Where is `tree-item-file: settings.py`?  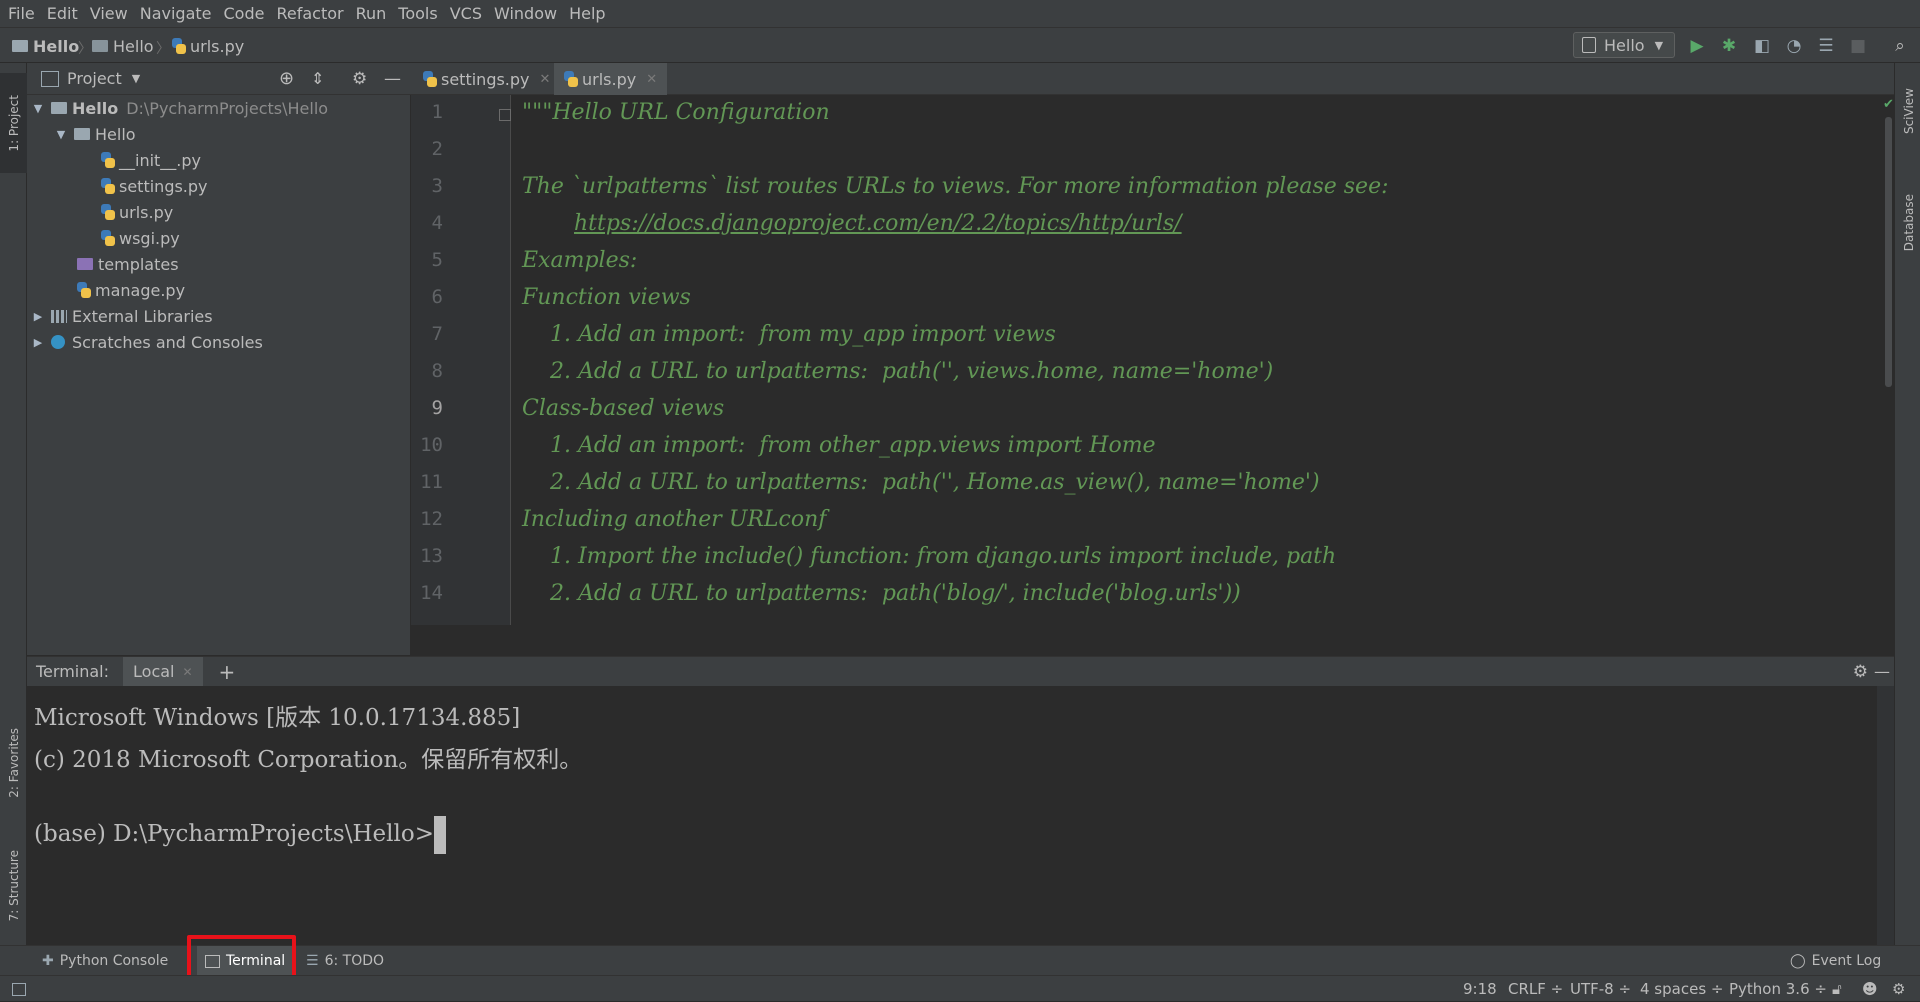 tree-item-file: settings.py is located at coordinates (154, 186).